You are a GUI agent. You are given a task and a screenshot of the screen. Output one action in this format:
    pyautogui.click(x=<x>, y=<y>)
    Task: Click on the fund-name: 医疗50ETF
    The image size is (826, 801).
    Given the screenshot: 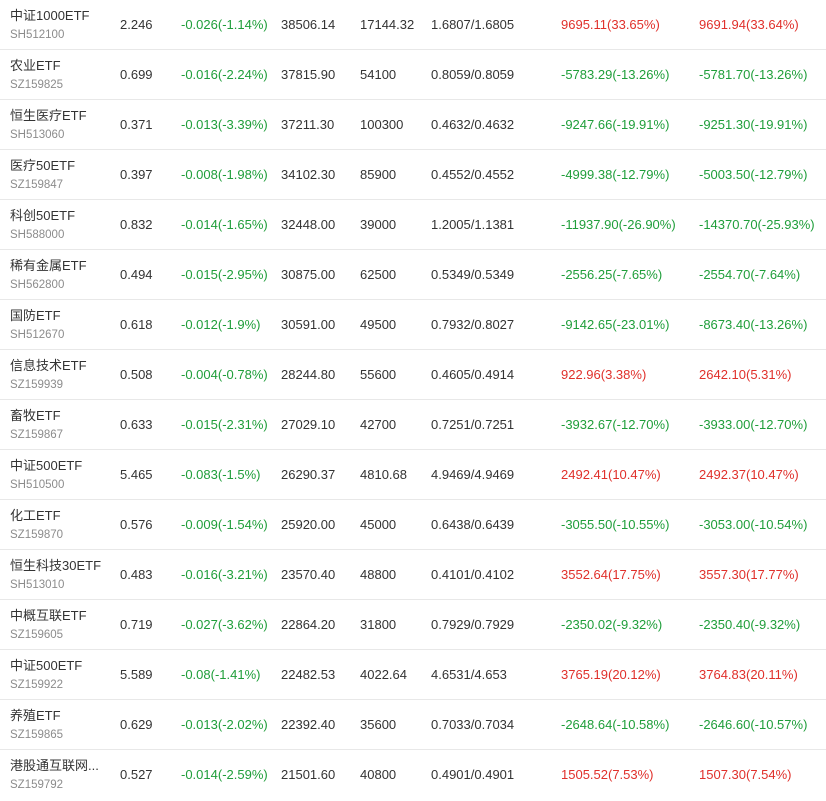 What is the action you would take?
    pyautogui.click(x=42, y=166)
    